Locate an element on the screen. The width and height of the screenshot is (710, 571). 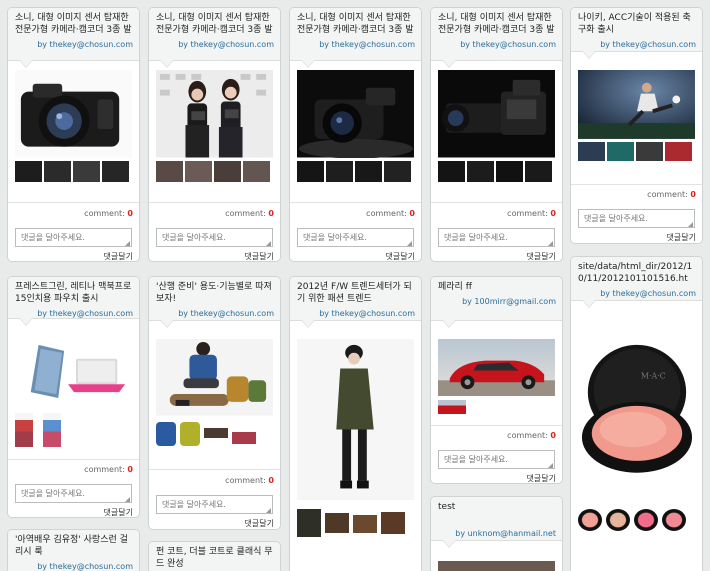
card-title: '산행 준비' 용도·기능별로 따져보자! is located at coordinates (215, 293).